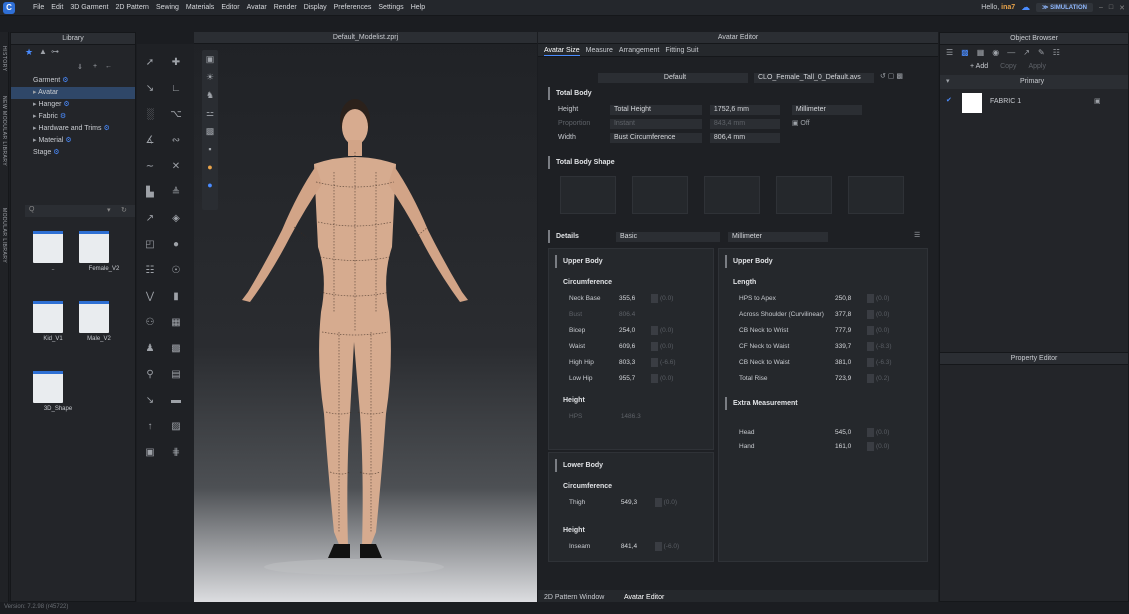 This screenshot has width=1129, height=614. What do you see at coordinates (1034, 82) in the screenshot?
I see `primary-row: Primary ▾` at bounding box center [1034, 82].